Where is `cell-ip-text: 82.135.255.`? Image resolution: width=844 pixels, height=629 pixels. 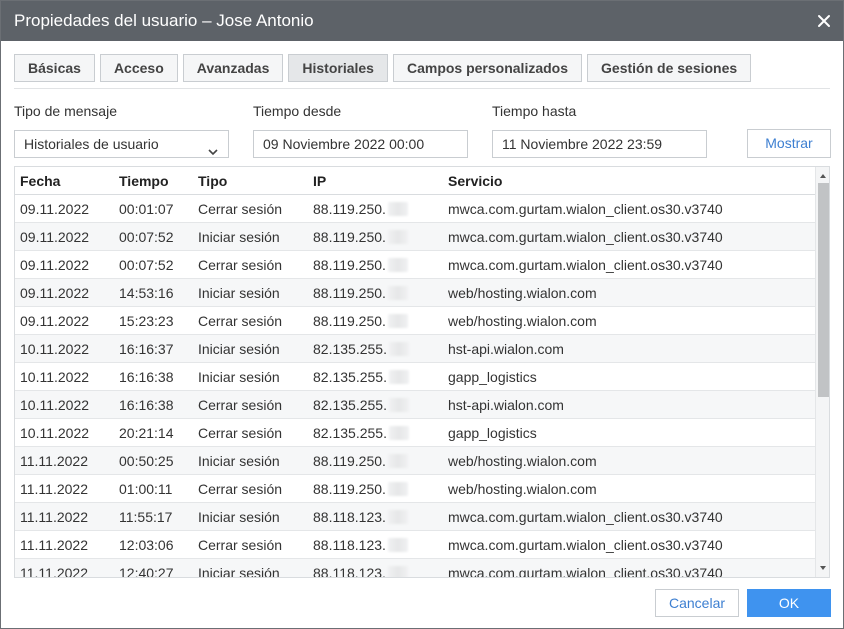 cell-ip-text: 82.135.255. is located at coordinates (350, 349).